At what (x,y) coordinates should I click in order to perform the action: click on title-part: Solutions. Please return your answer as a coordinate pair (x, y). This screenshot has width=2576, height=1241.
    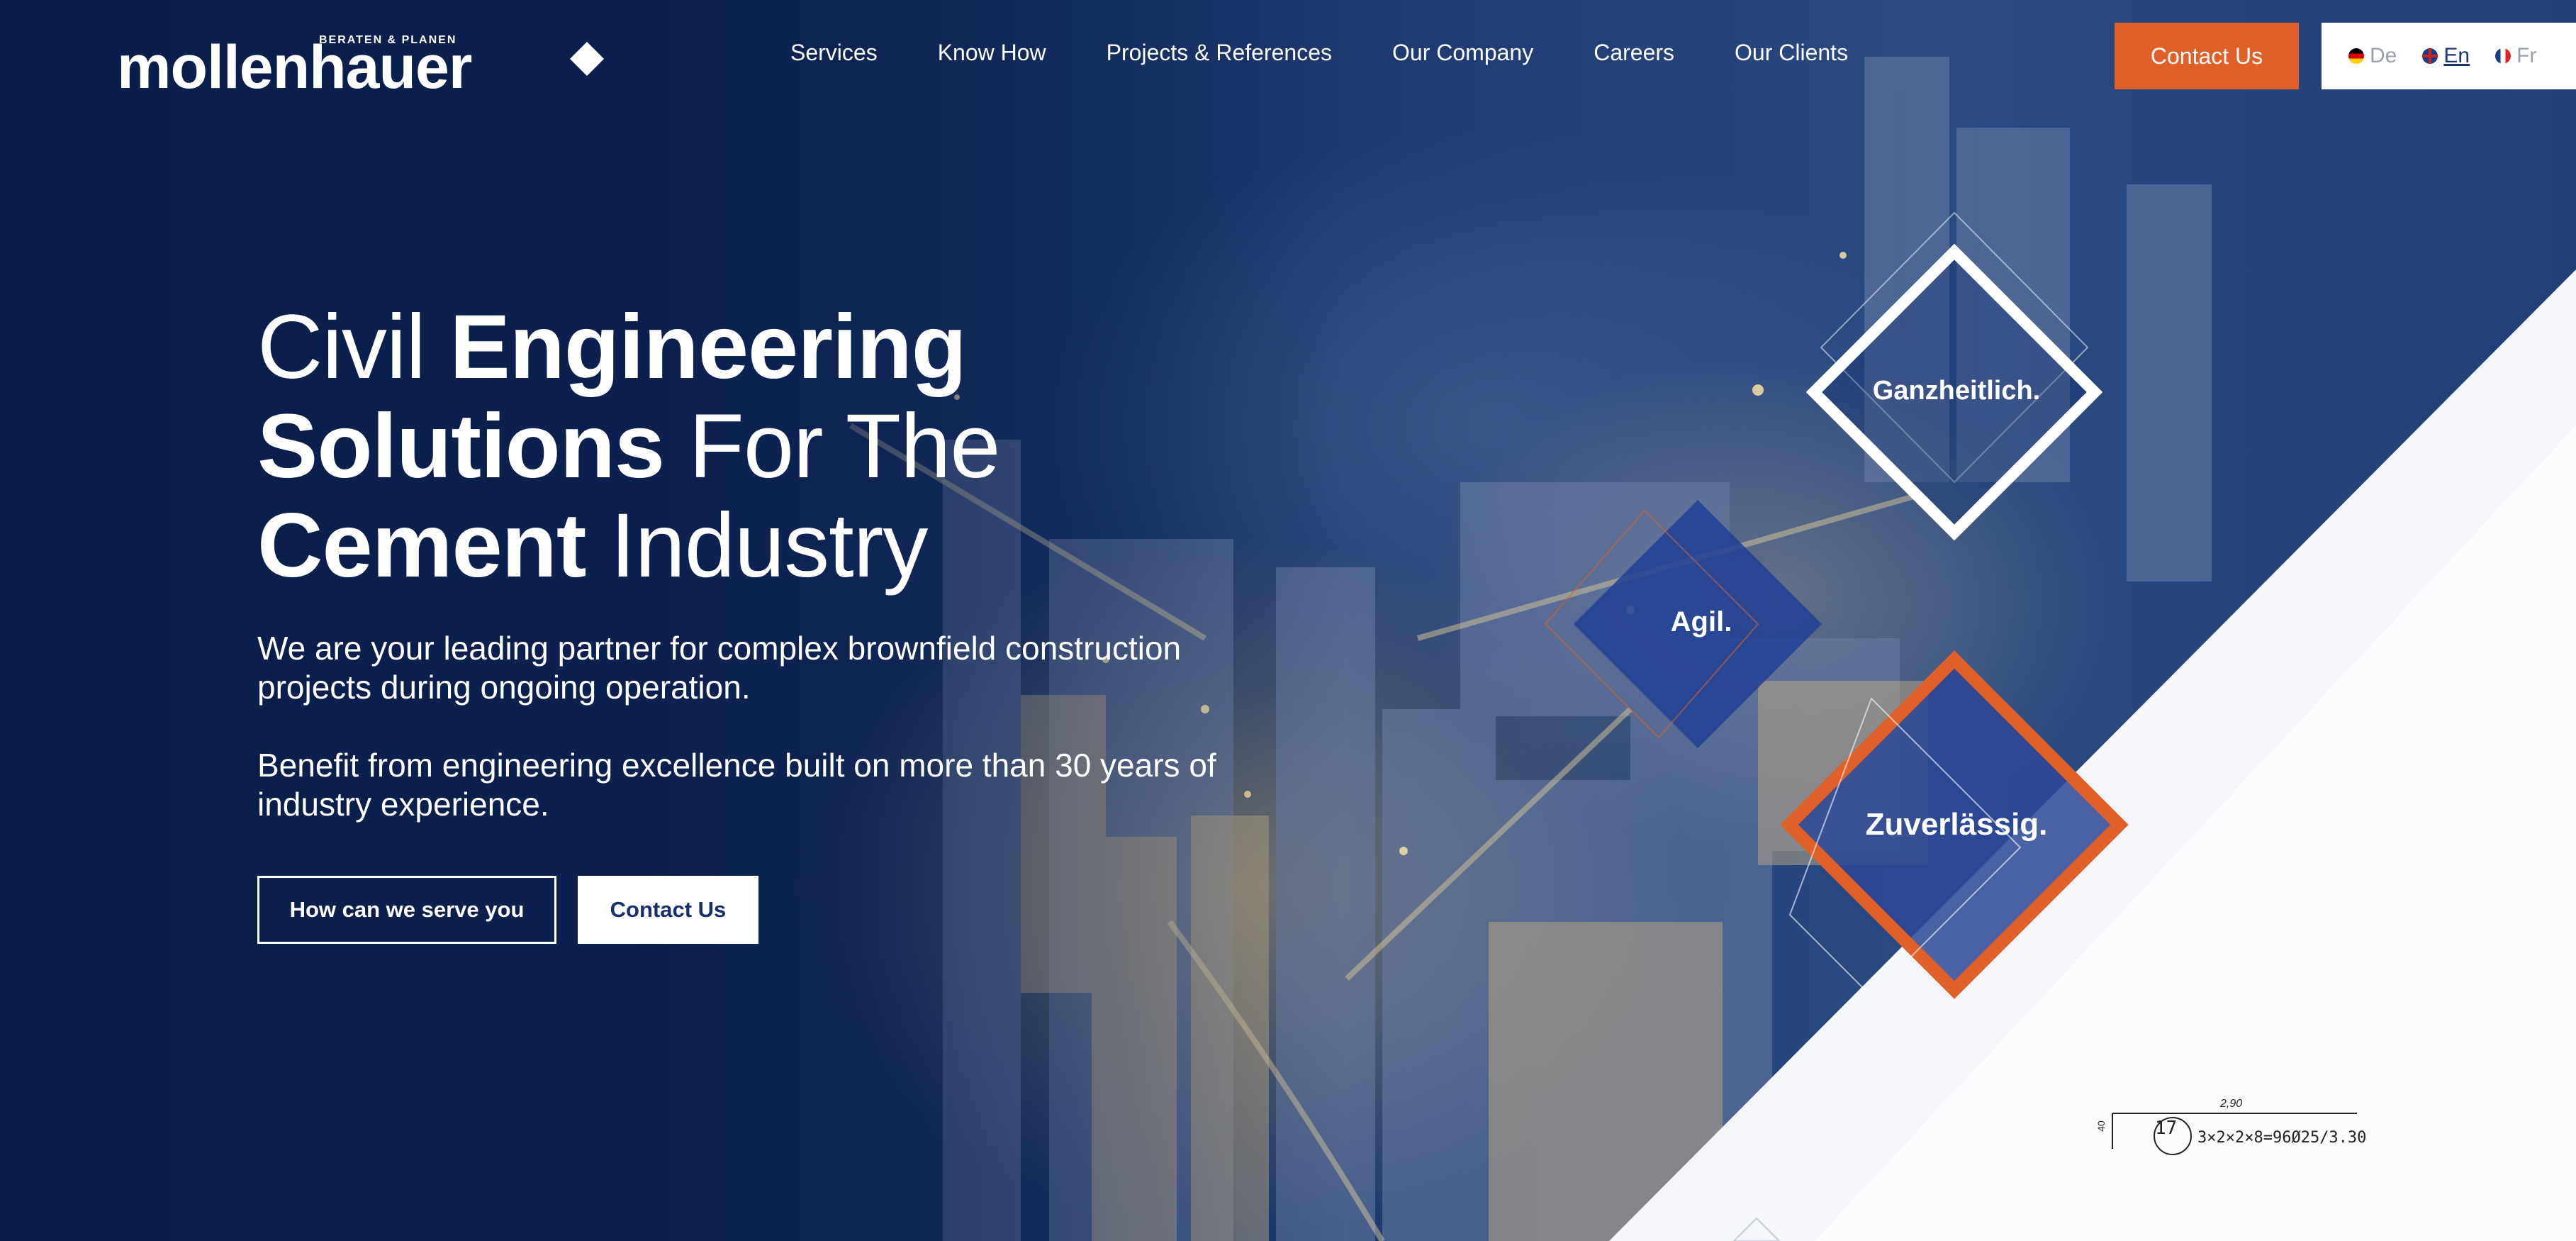
    Looking at the image, I should click on (461, 447).